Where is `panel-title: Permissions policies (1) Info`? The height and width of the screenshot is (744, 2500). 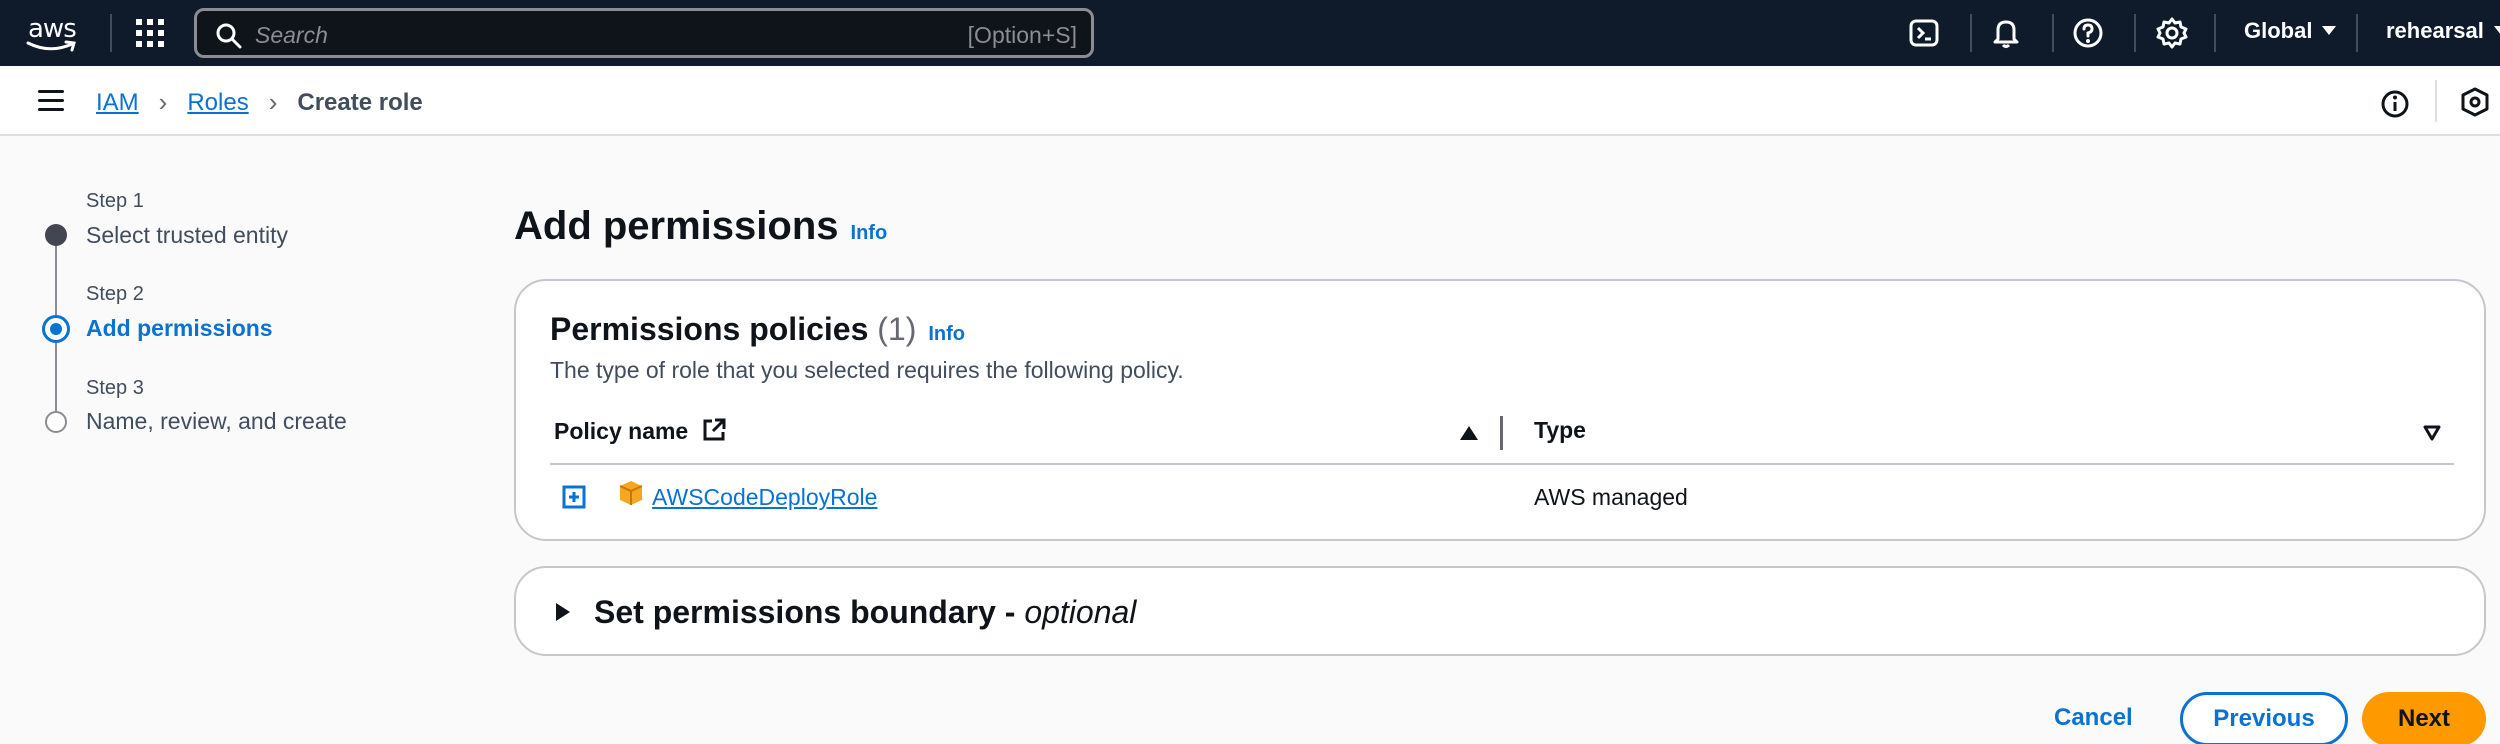
panel-title: Permissions policies (1) Info is located at coordinates (757, 329).